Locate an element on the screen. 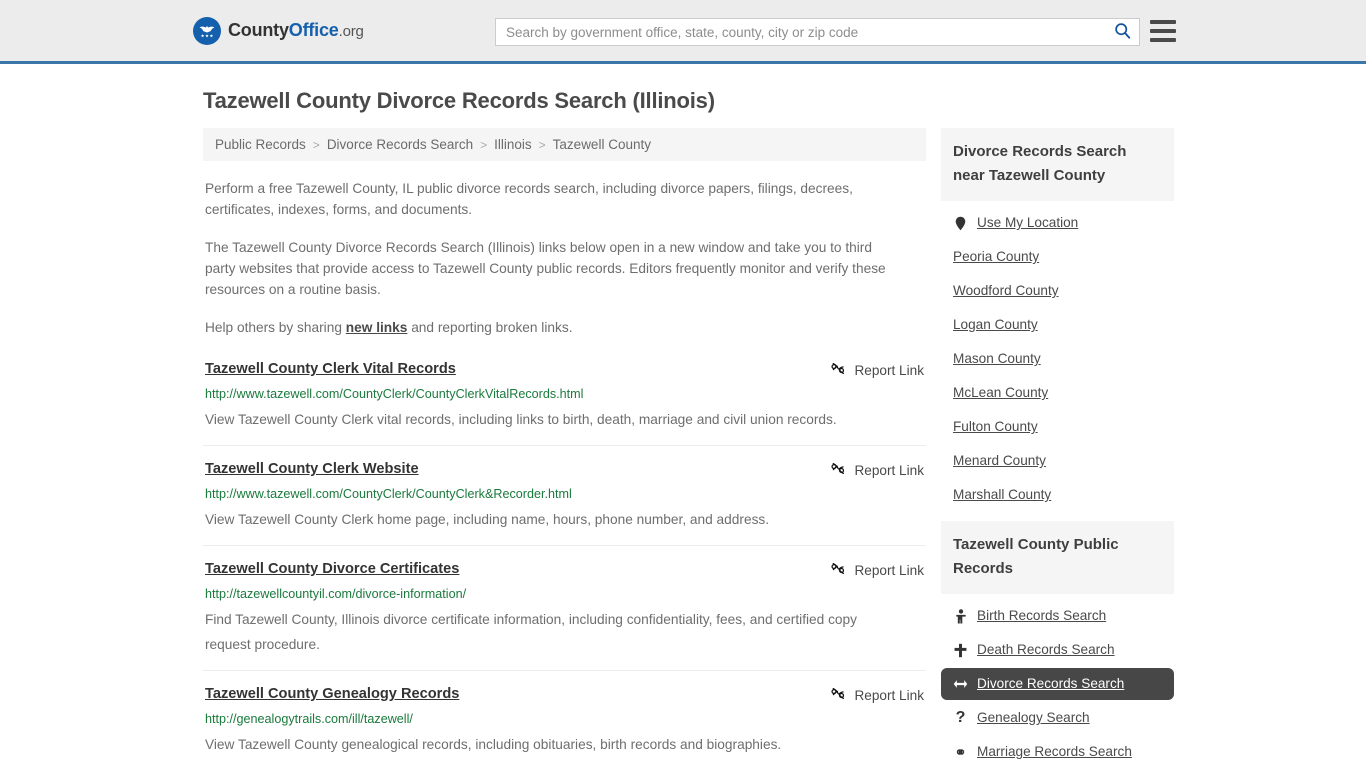  public-records-header: Tazewell County Public Records is located at coordinates (1057, 557).